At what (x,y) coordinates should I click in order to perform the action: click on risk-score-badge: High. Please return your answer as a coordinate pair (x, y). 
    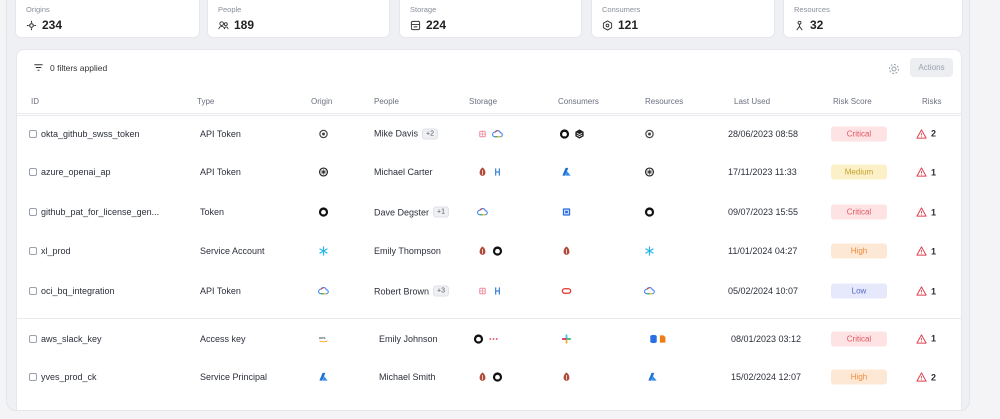
    Looking at the image, I should click on (859, 251).